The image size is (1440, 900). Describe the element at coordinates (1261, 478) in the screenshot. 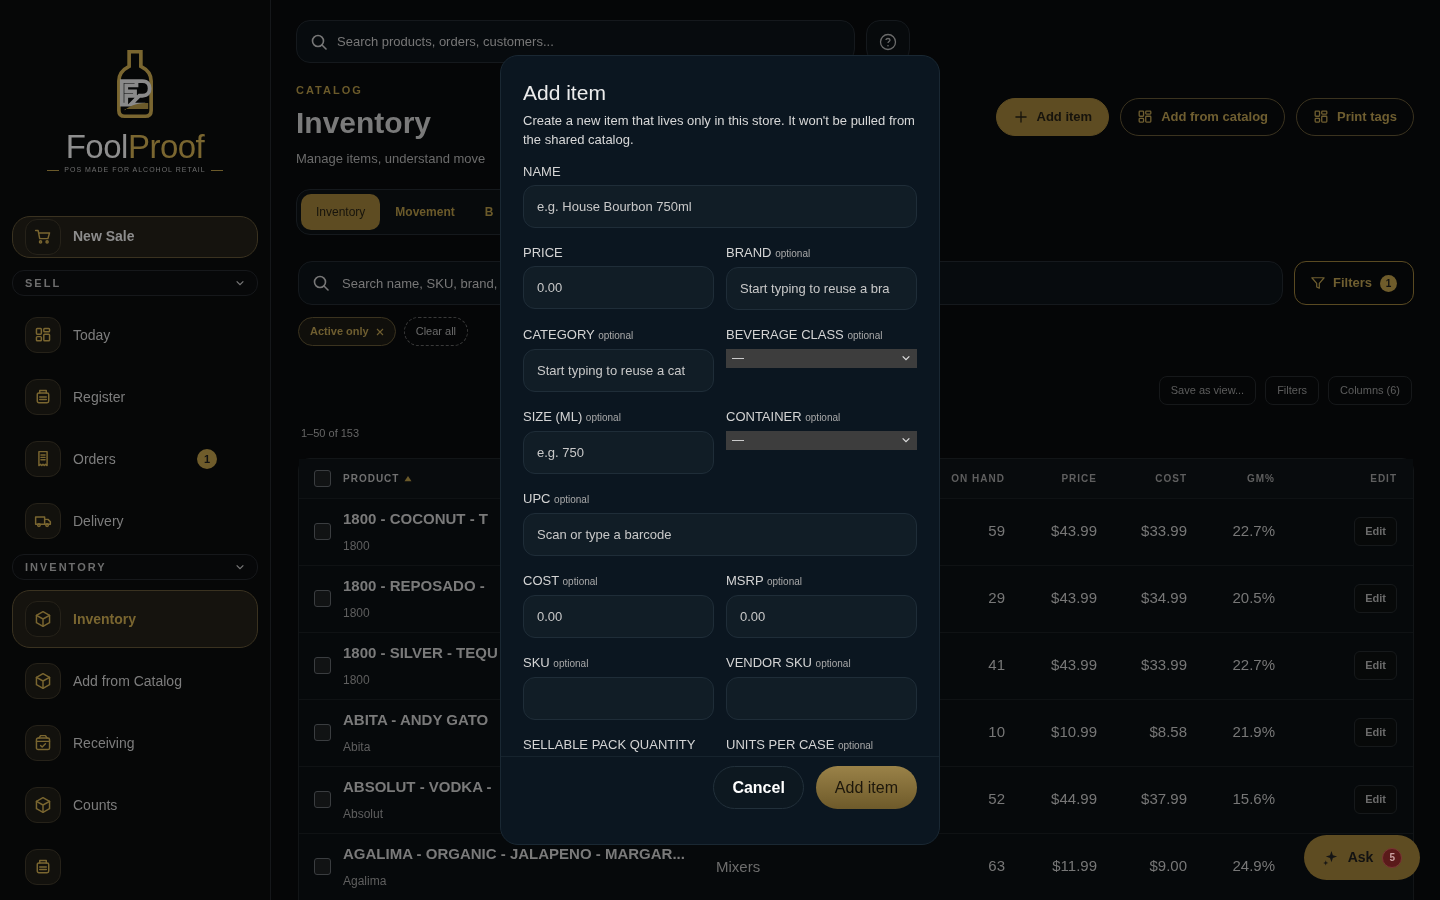

I see `column-header: GM%` at that location.